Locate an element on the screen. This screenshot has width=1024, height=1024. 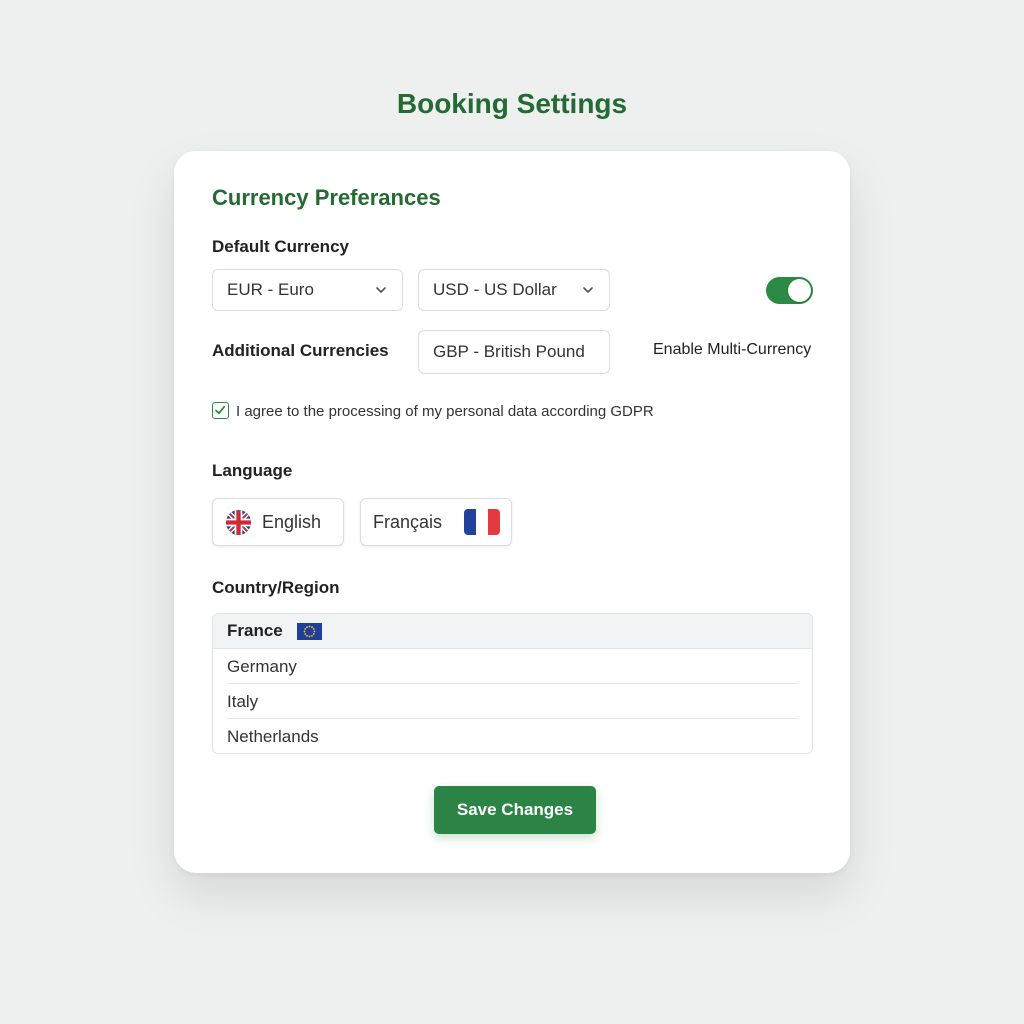
language-option-english: English is located at coordinates (278, 522).